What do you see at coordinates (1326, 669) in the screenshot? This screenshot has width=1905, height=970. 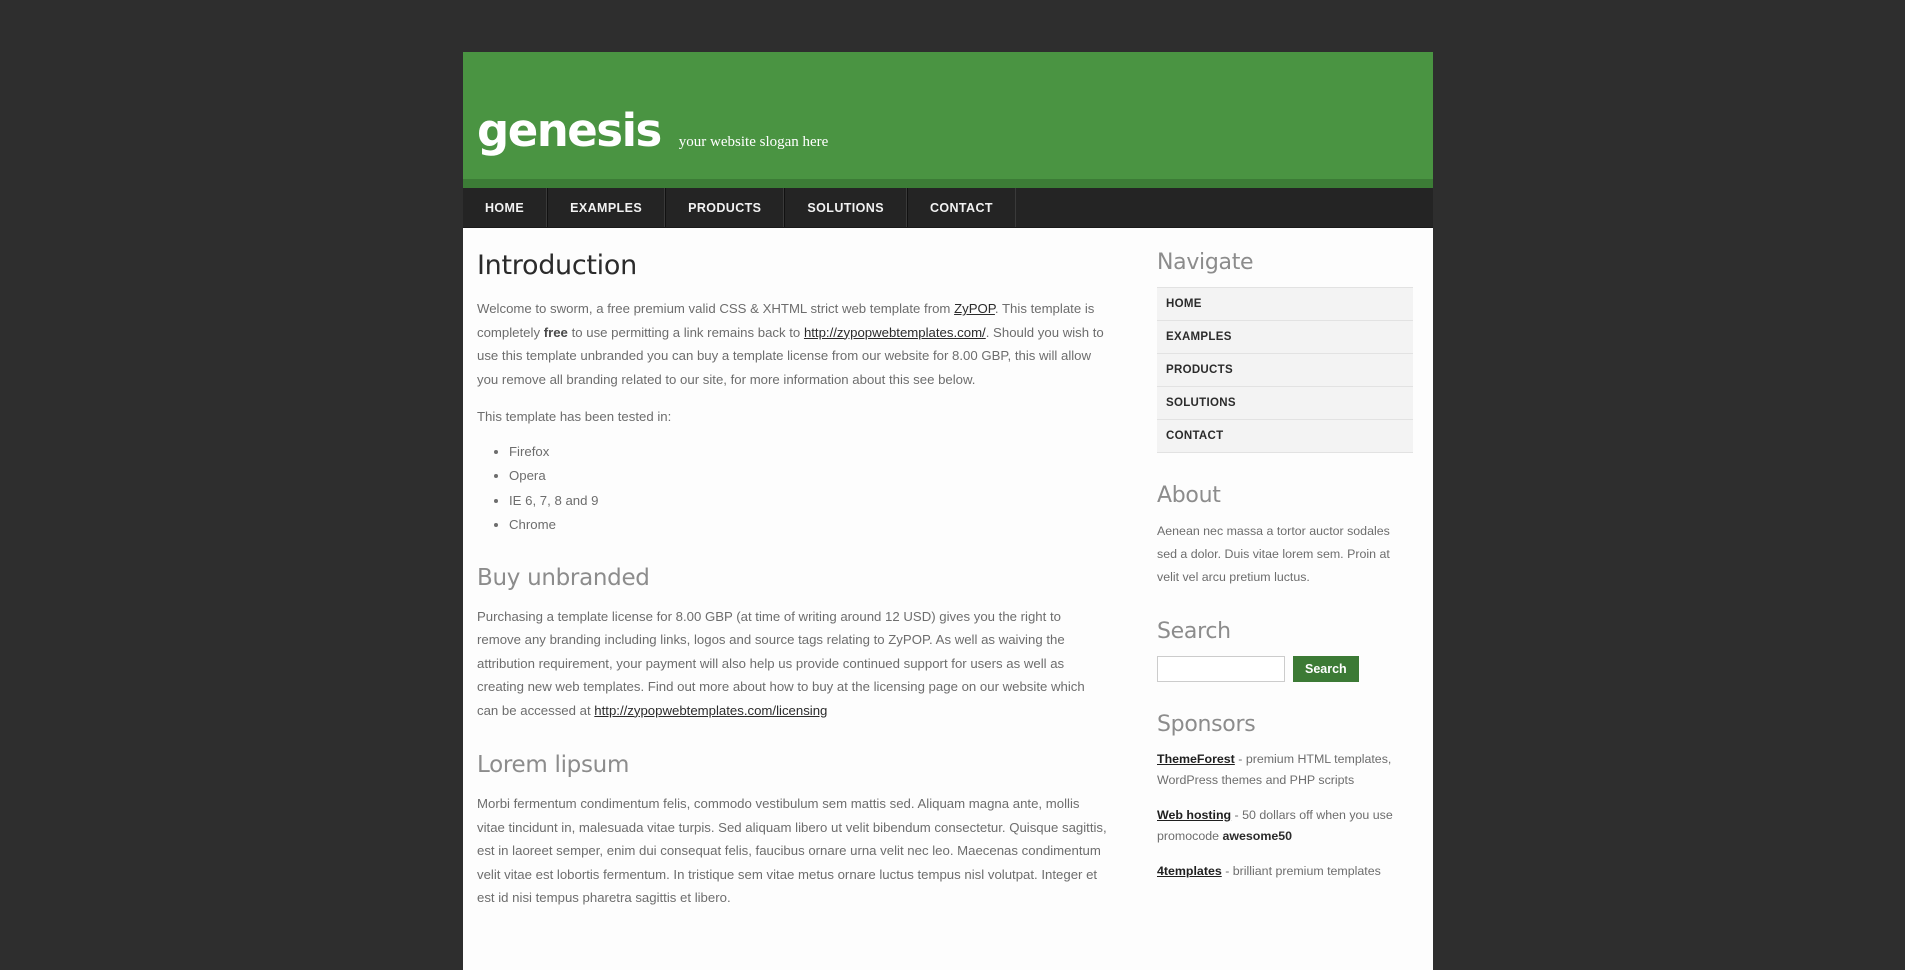 I see `search-button: Search` at bounding box center [1326, 669].